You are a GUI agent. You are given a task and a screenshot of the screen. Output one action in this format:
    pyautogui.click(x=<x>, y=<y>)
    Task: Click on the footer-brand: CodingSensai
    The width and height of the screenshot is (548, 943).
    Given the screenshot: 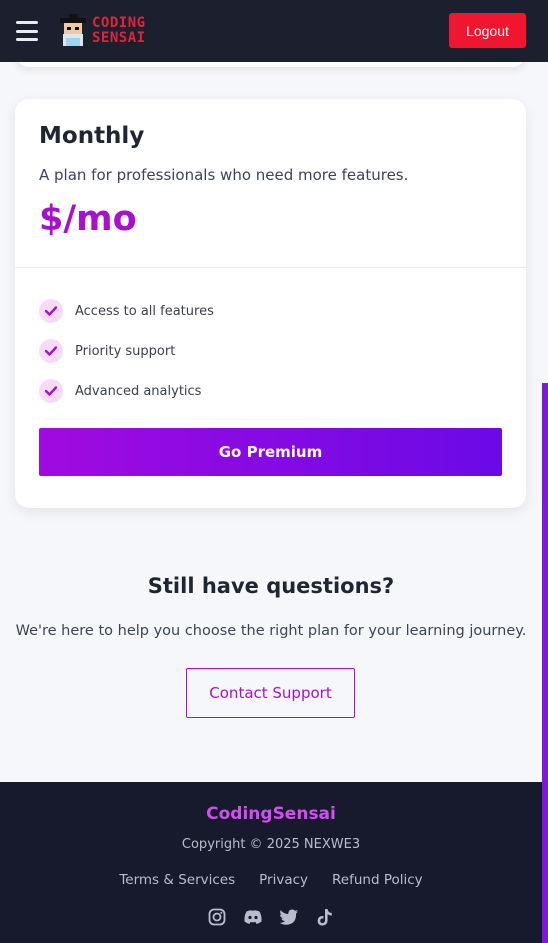 What is the action you would take?
    pyautogui.click(x=271, y=814)
    